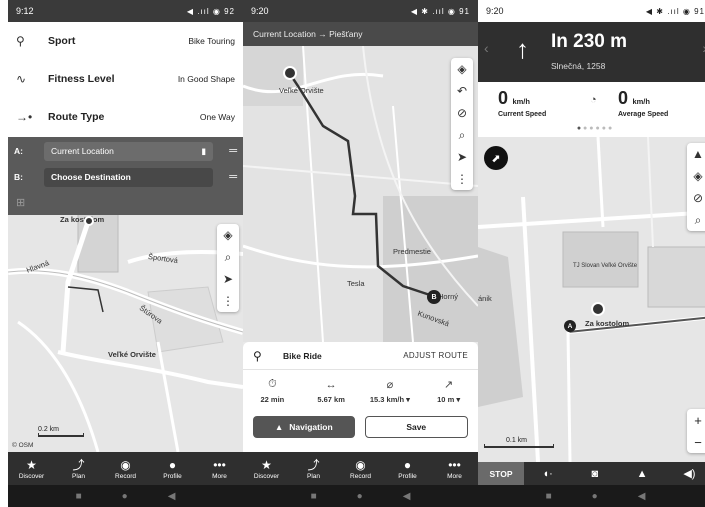  What do you see at coordinates (360, 427) in the screenshot?
I see `sheet-actions: ▲ Navigation Save` at bounding box center [360, 427].